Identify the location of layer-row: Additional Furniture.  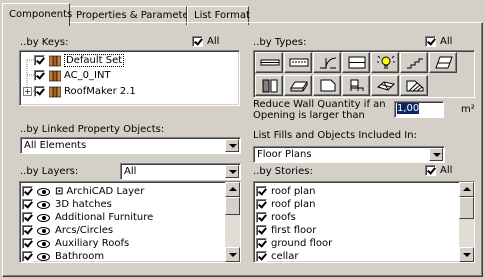
(87, 217).